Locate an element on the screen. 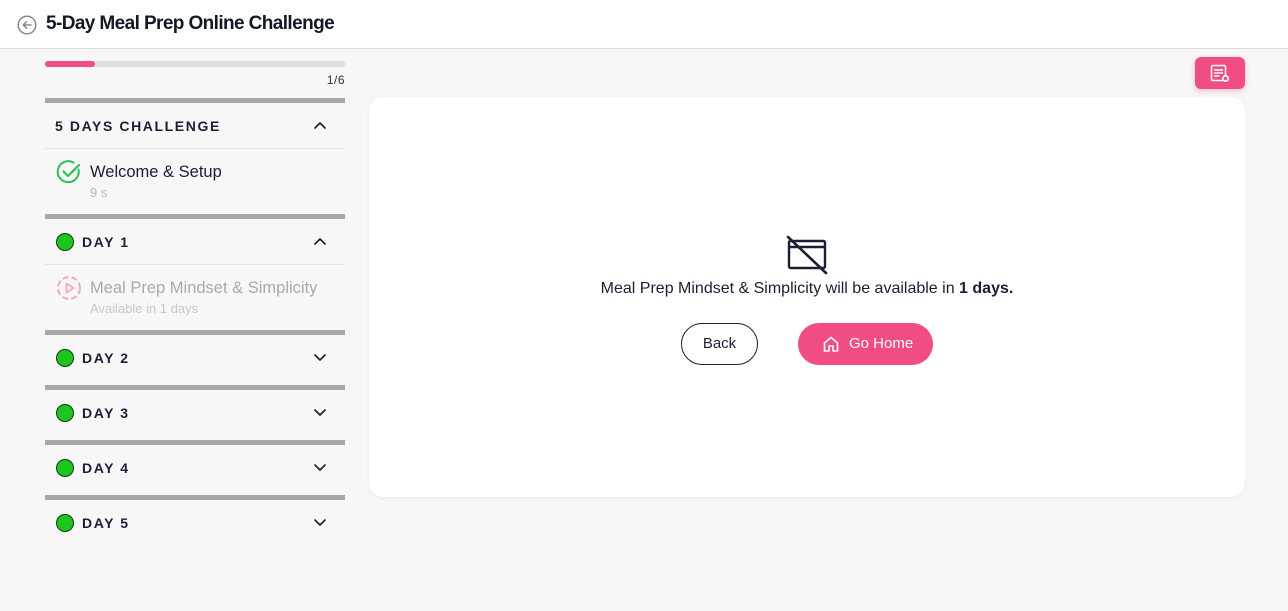 The image size is (1288, 611). course-progress-bar is located at coordinates (195, 64).